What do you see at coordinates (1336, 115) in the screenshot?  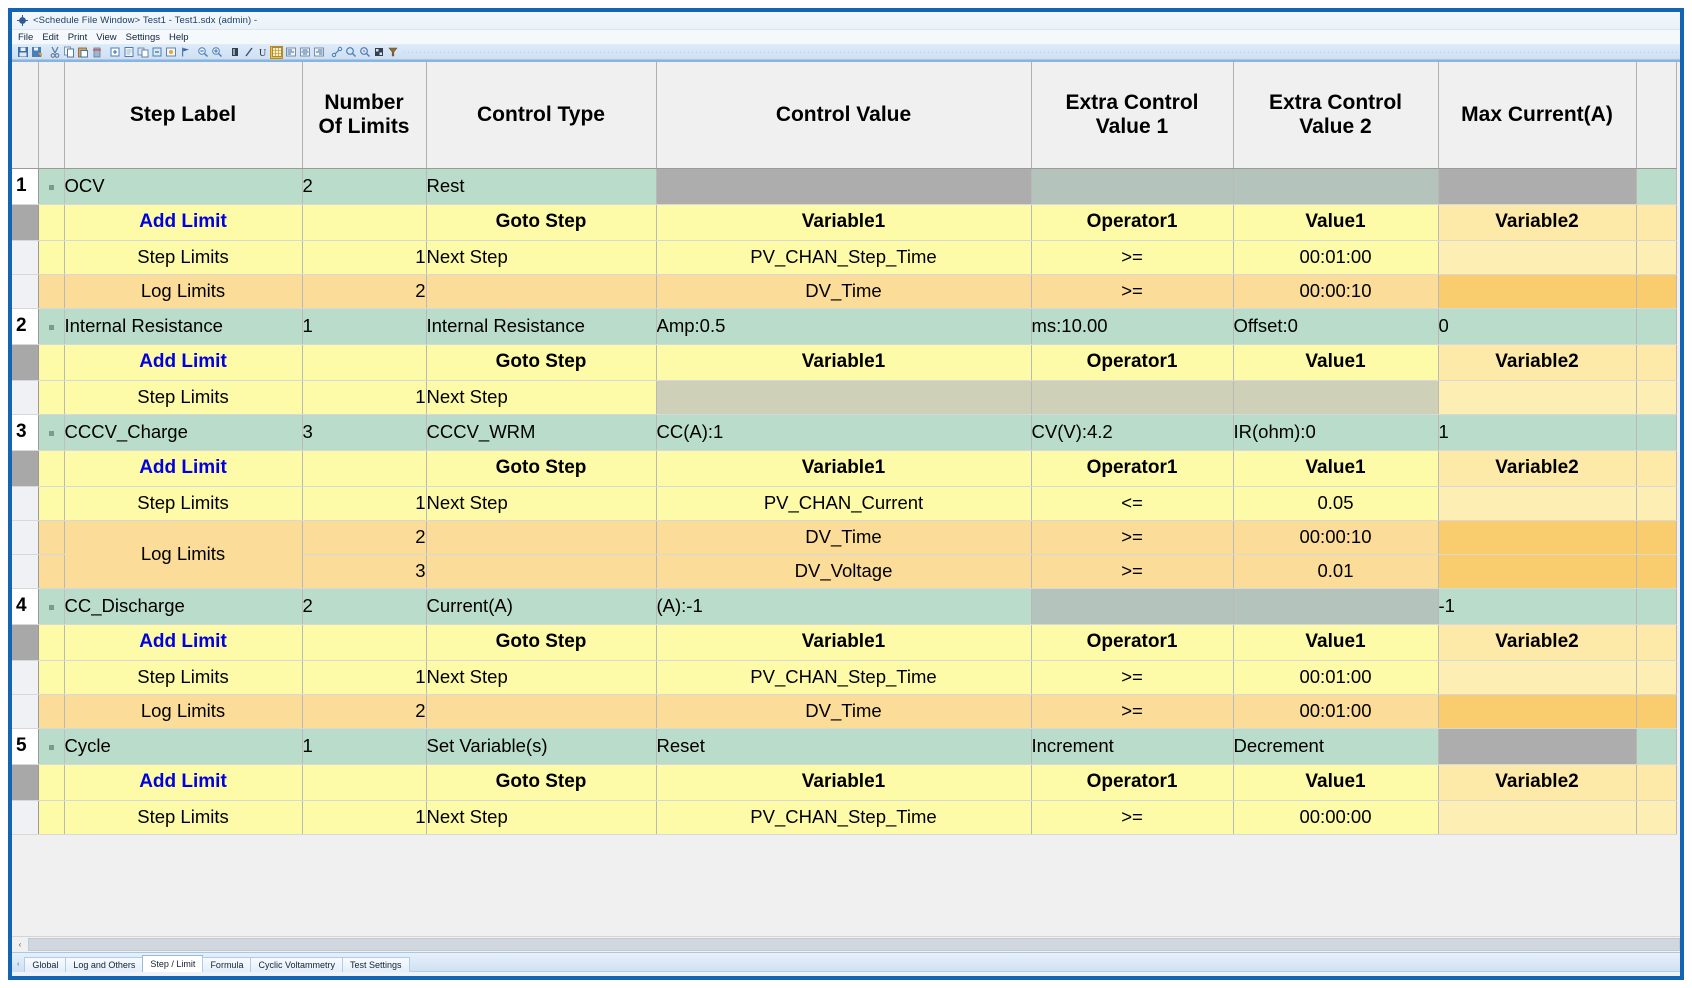 I see `header-extra-control-value-2: Extra Control Value 2` at bounding box center [1336, 115].